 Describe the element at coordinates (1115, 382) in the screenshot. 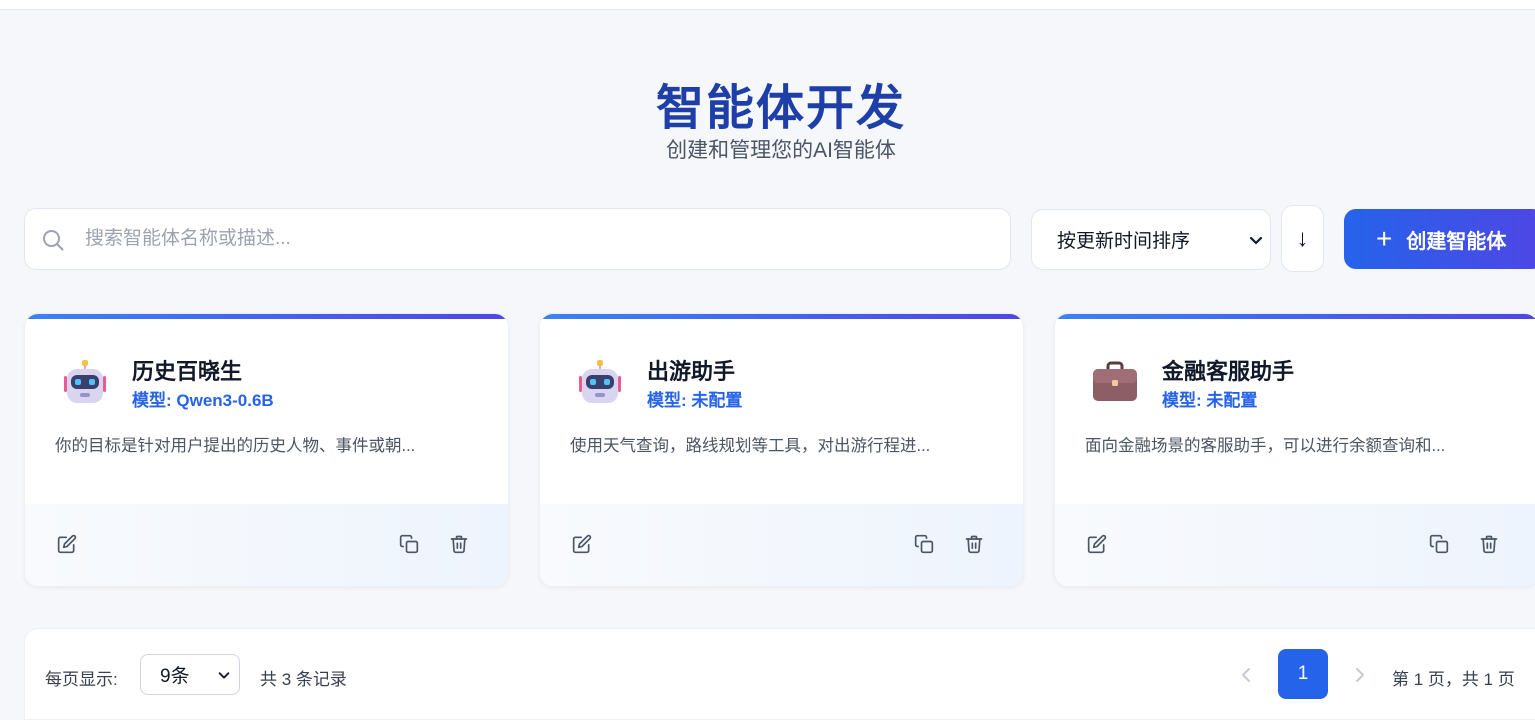

I see `briefcase-icon` at that location.